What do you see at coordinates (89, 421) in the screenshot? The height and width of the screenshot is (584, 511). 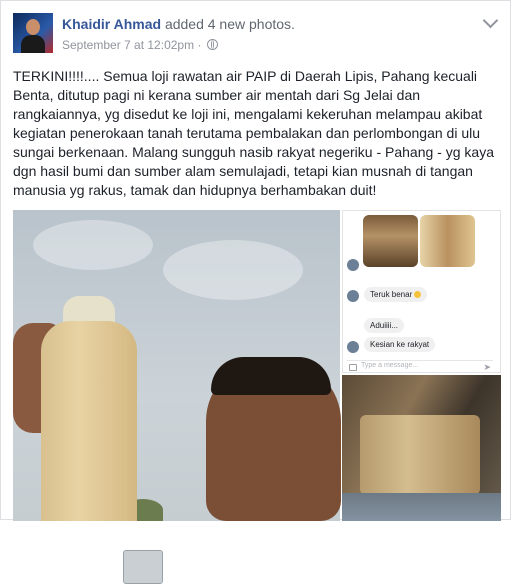 I see `muddy-water-bottle` at bounding box center [89, 421].